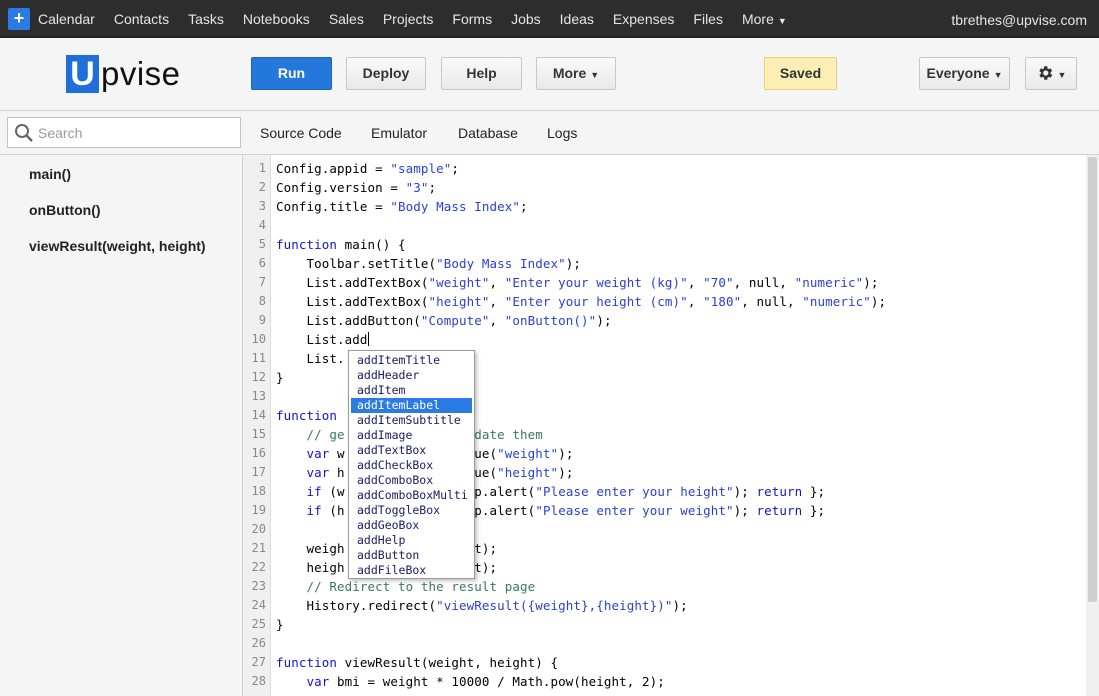 This screenshot has height=696, width=1099. Describe the element at coordinates (82, 74) in the screenshot. I see `logo-letter: U` at that location.